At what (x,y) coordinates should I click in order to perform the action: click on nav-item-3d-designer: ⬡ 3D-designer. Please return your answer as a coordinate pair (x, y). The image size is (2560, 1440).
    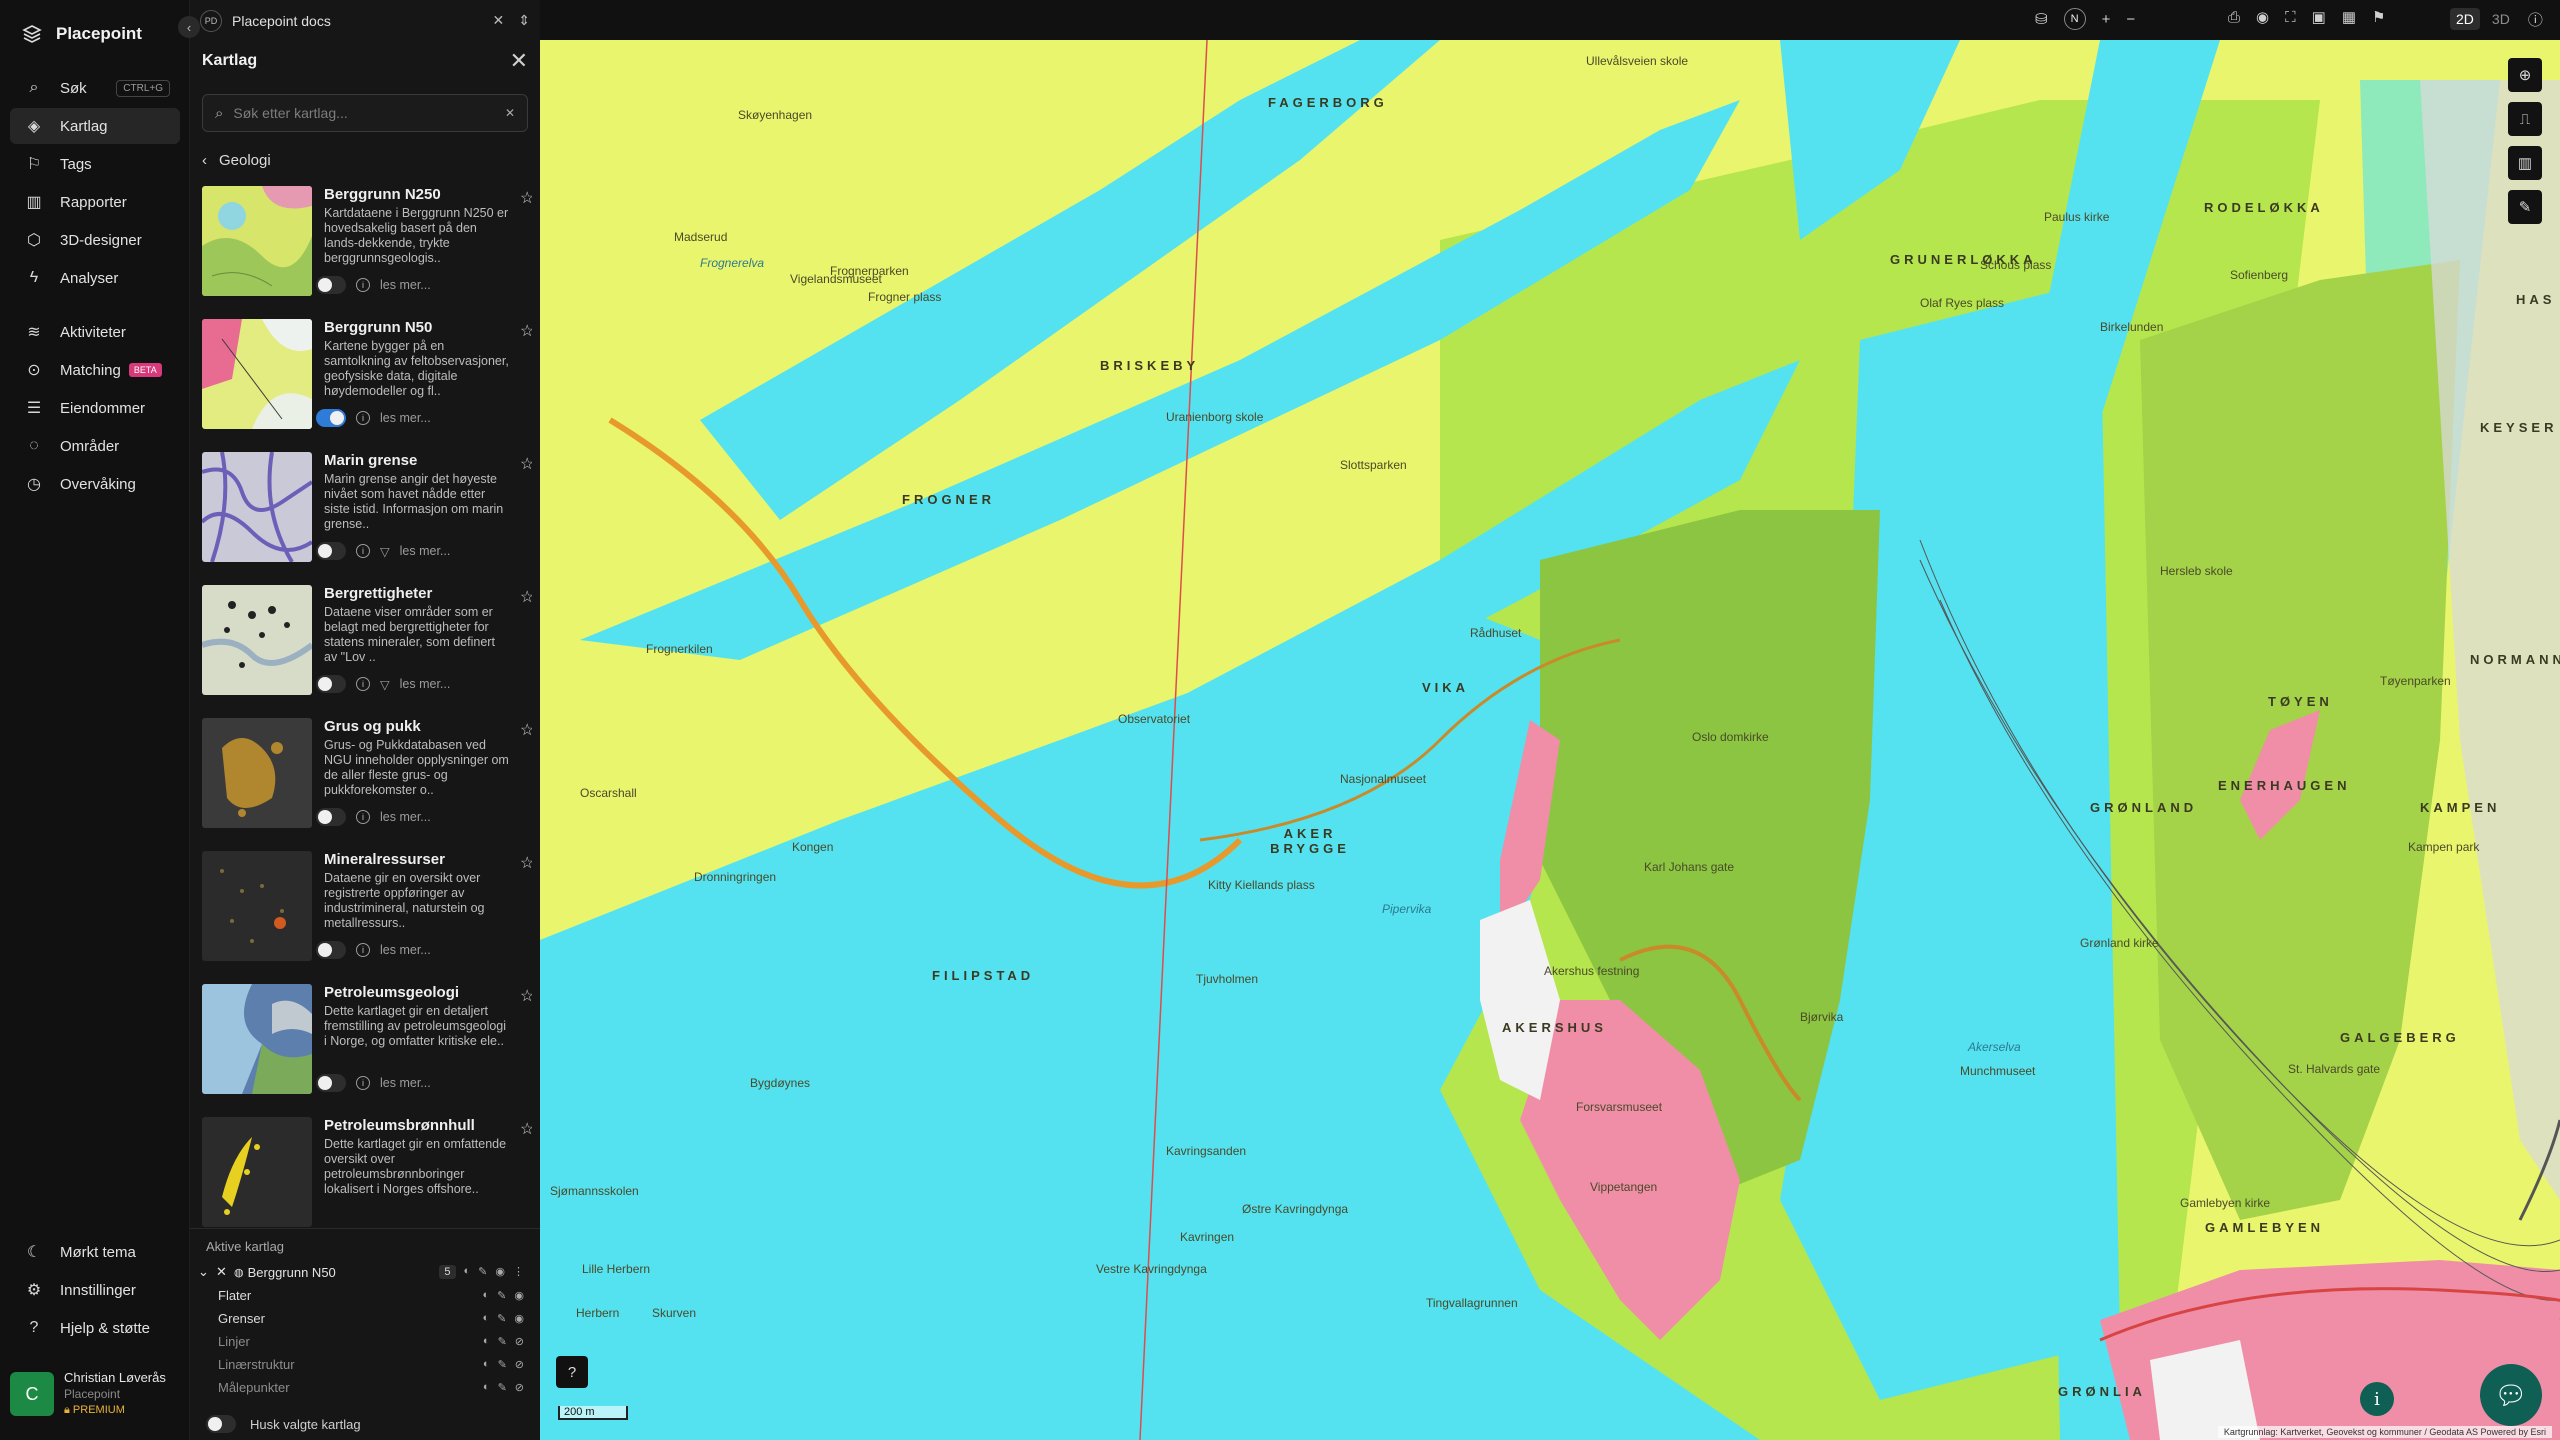
    Looking at the image, I should click on (95, 240).